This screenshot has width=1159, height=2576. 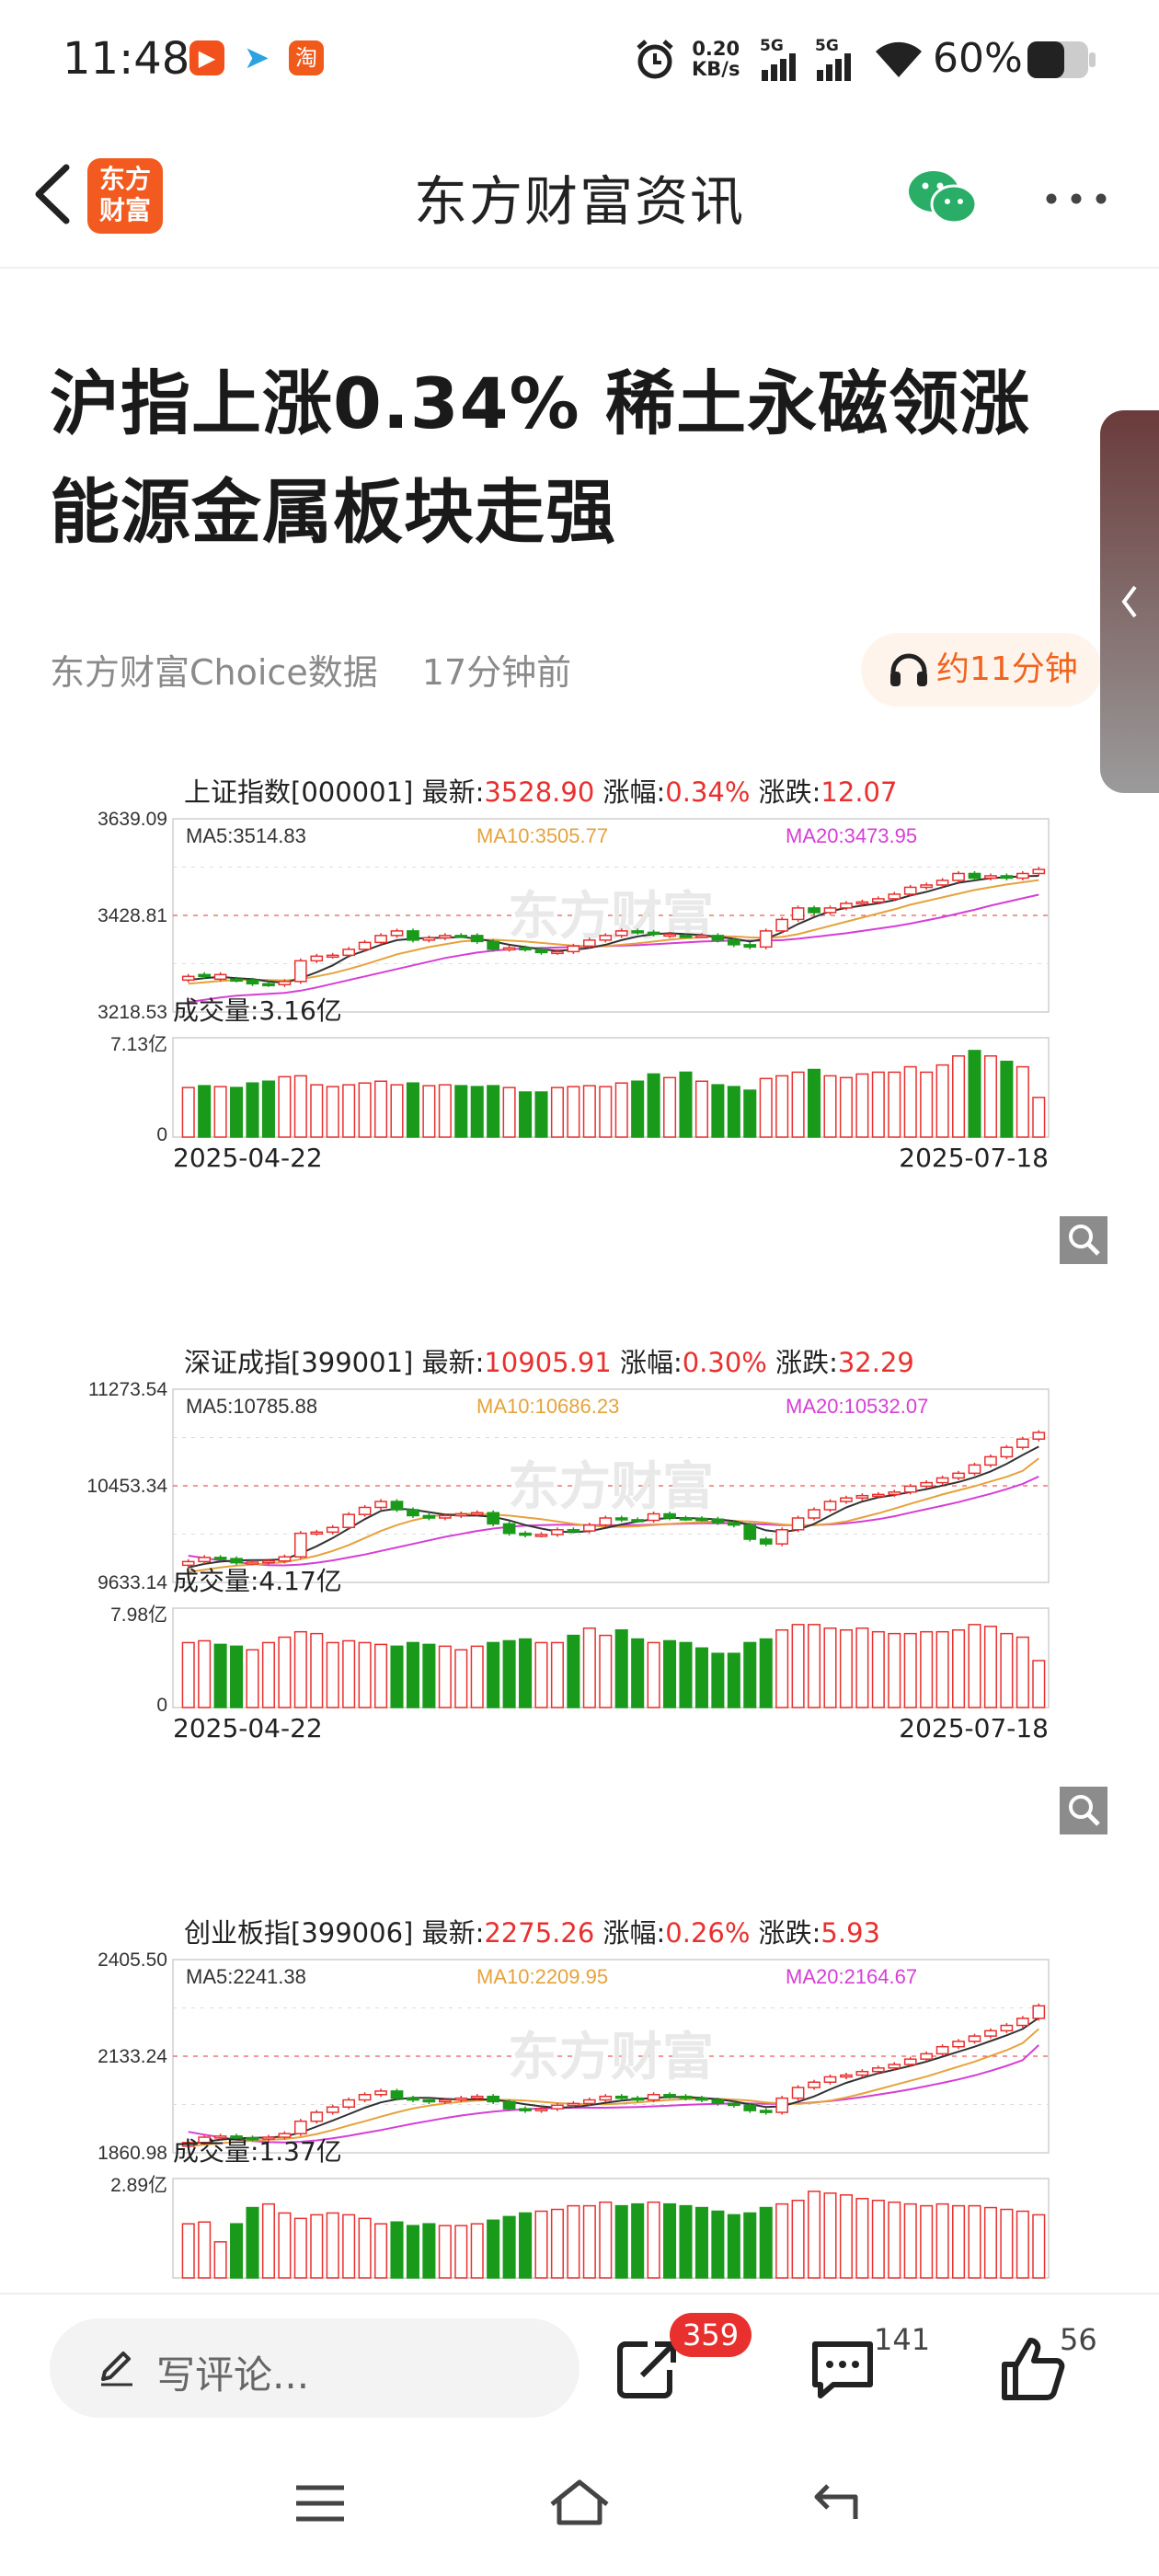 I want to click on share-count-badge: 359, so click(x=711, y=2335).